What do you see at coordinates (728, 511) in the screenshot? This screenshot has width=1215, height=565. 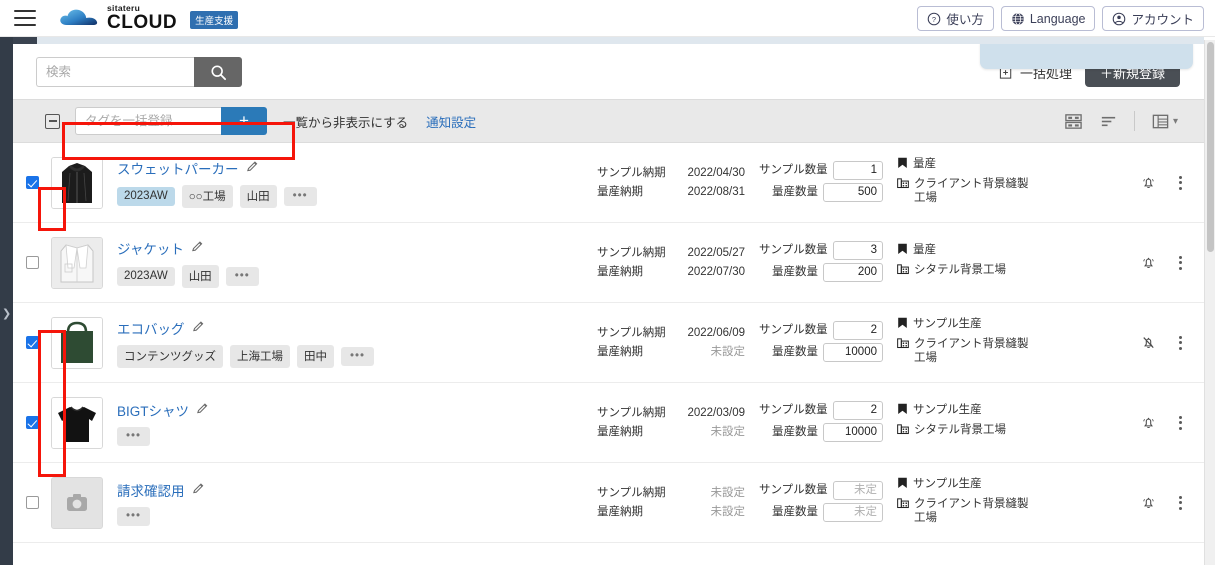 I see `mass-due-value: 未設定` at bounding box center [728, 511].